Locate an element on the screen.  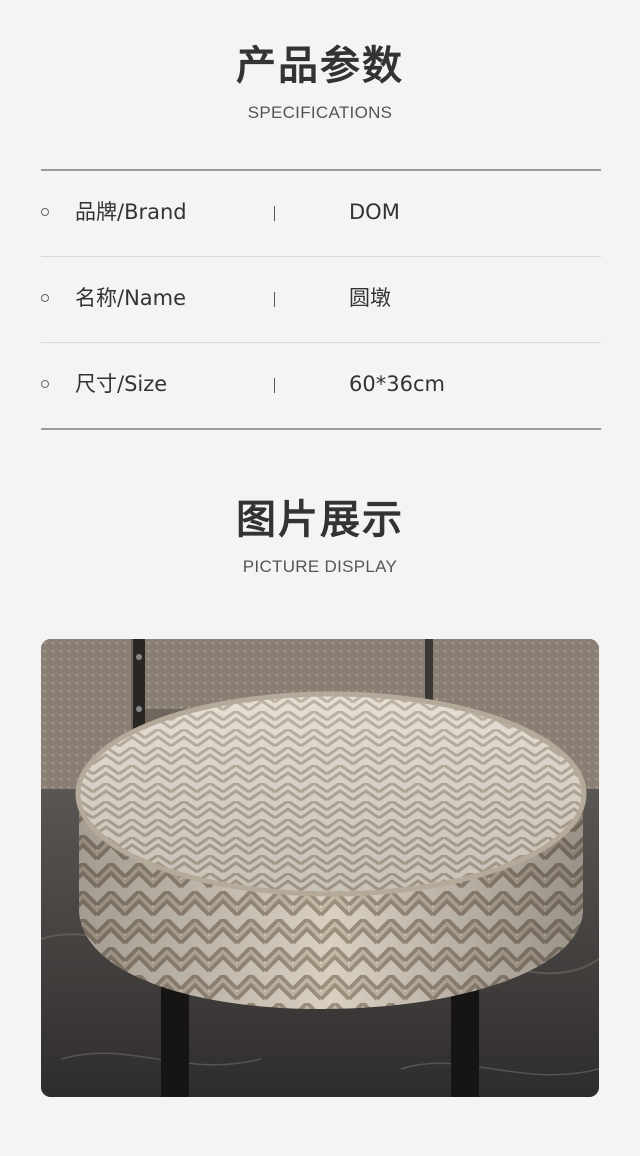
spec-row-name: 名称/Name 圆墩 is located at coordinates (321, 300).